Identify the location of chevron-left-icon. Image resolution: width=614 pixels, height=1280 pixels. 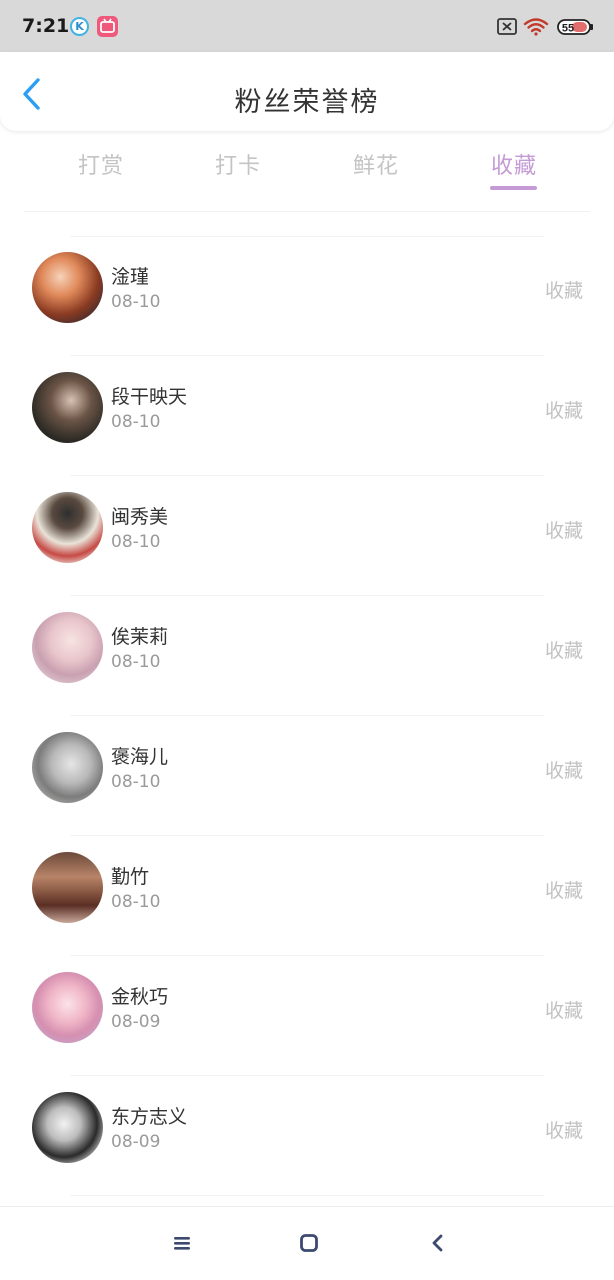
(437, 1243).